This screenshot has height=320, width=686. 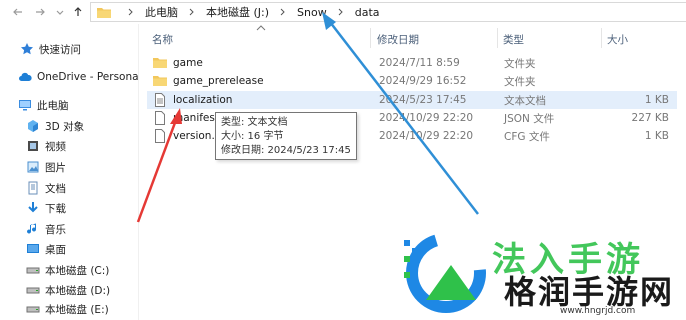 What do you see at coordinates (78, 290) in the screenshot?
I see `sidebar-item-label: 本地磁盘 (D:)` at bounding box center [78, 290].